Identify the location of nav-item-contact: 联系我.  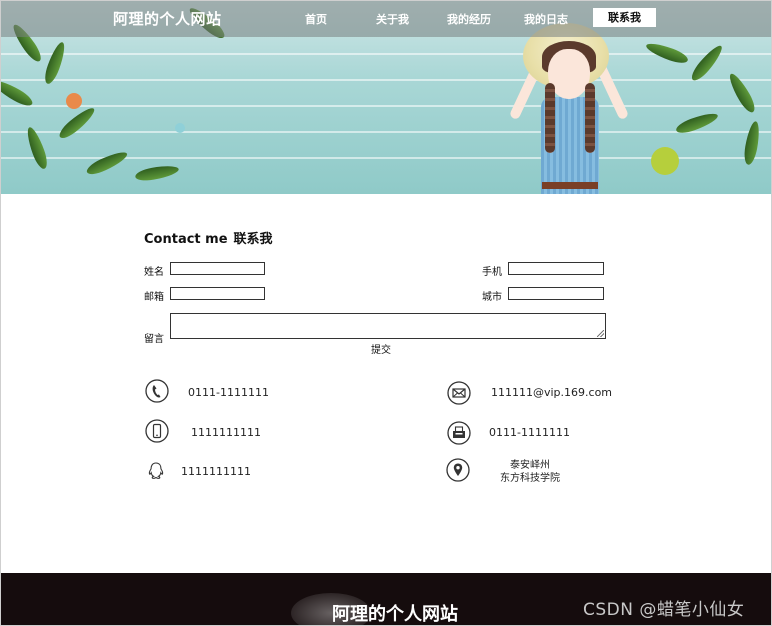
(624, 17).